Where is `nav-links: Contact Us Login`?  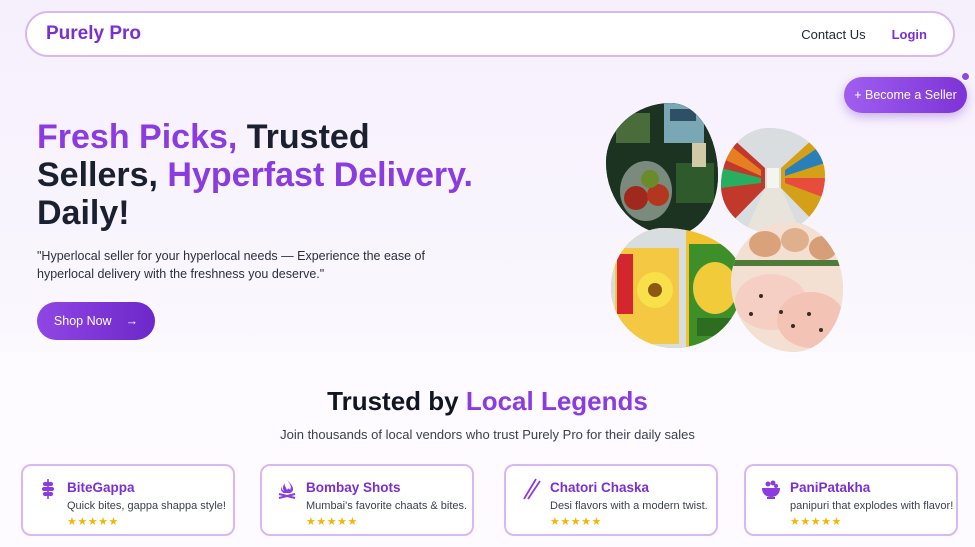 nav-links: Contact Us Login is located at coordinates (864, 34).